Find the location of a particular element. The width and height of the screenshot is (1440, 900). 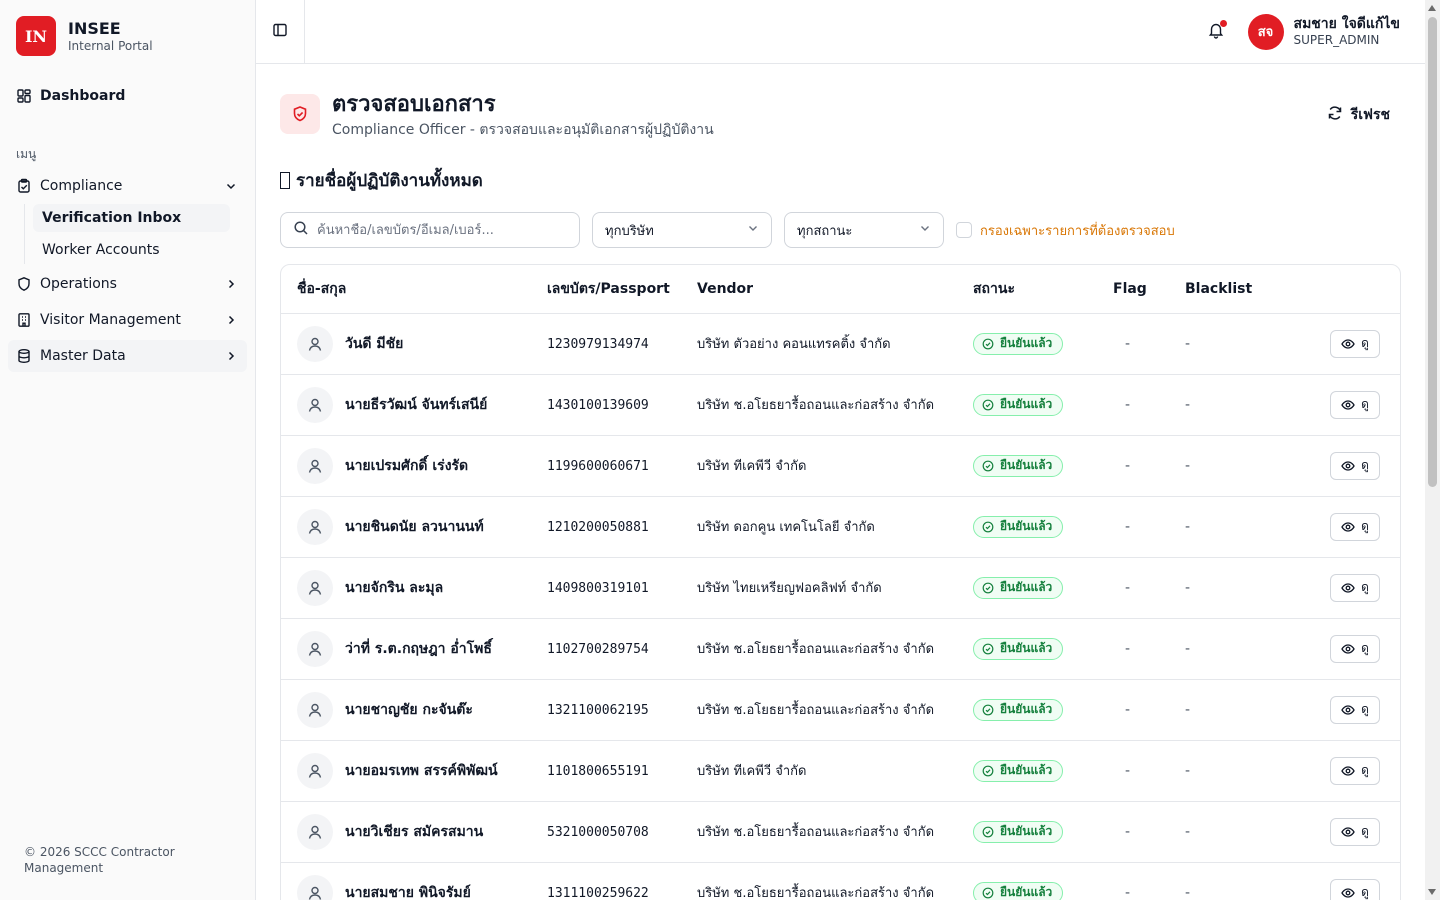

scroll-thumb is located at coordinates (1432, 252).